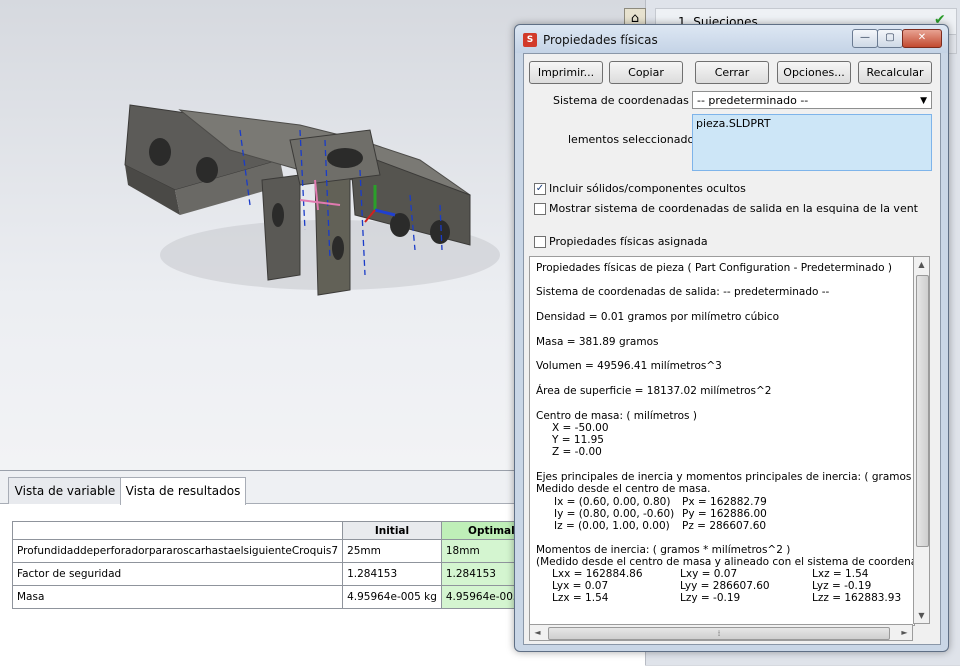 The height and width of the screenshot is (666, 960). I want to click on include-hidden-label: Incluir sólidos/componentes ocultos, so click(647, 188).